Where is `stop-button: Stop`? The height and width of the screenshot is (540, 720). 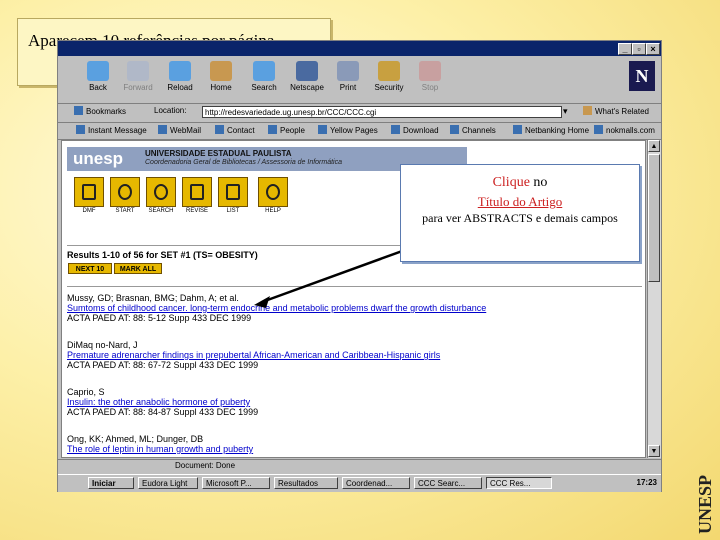
stop-button: Stop is located at coordinates (430, 76).